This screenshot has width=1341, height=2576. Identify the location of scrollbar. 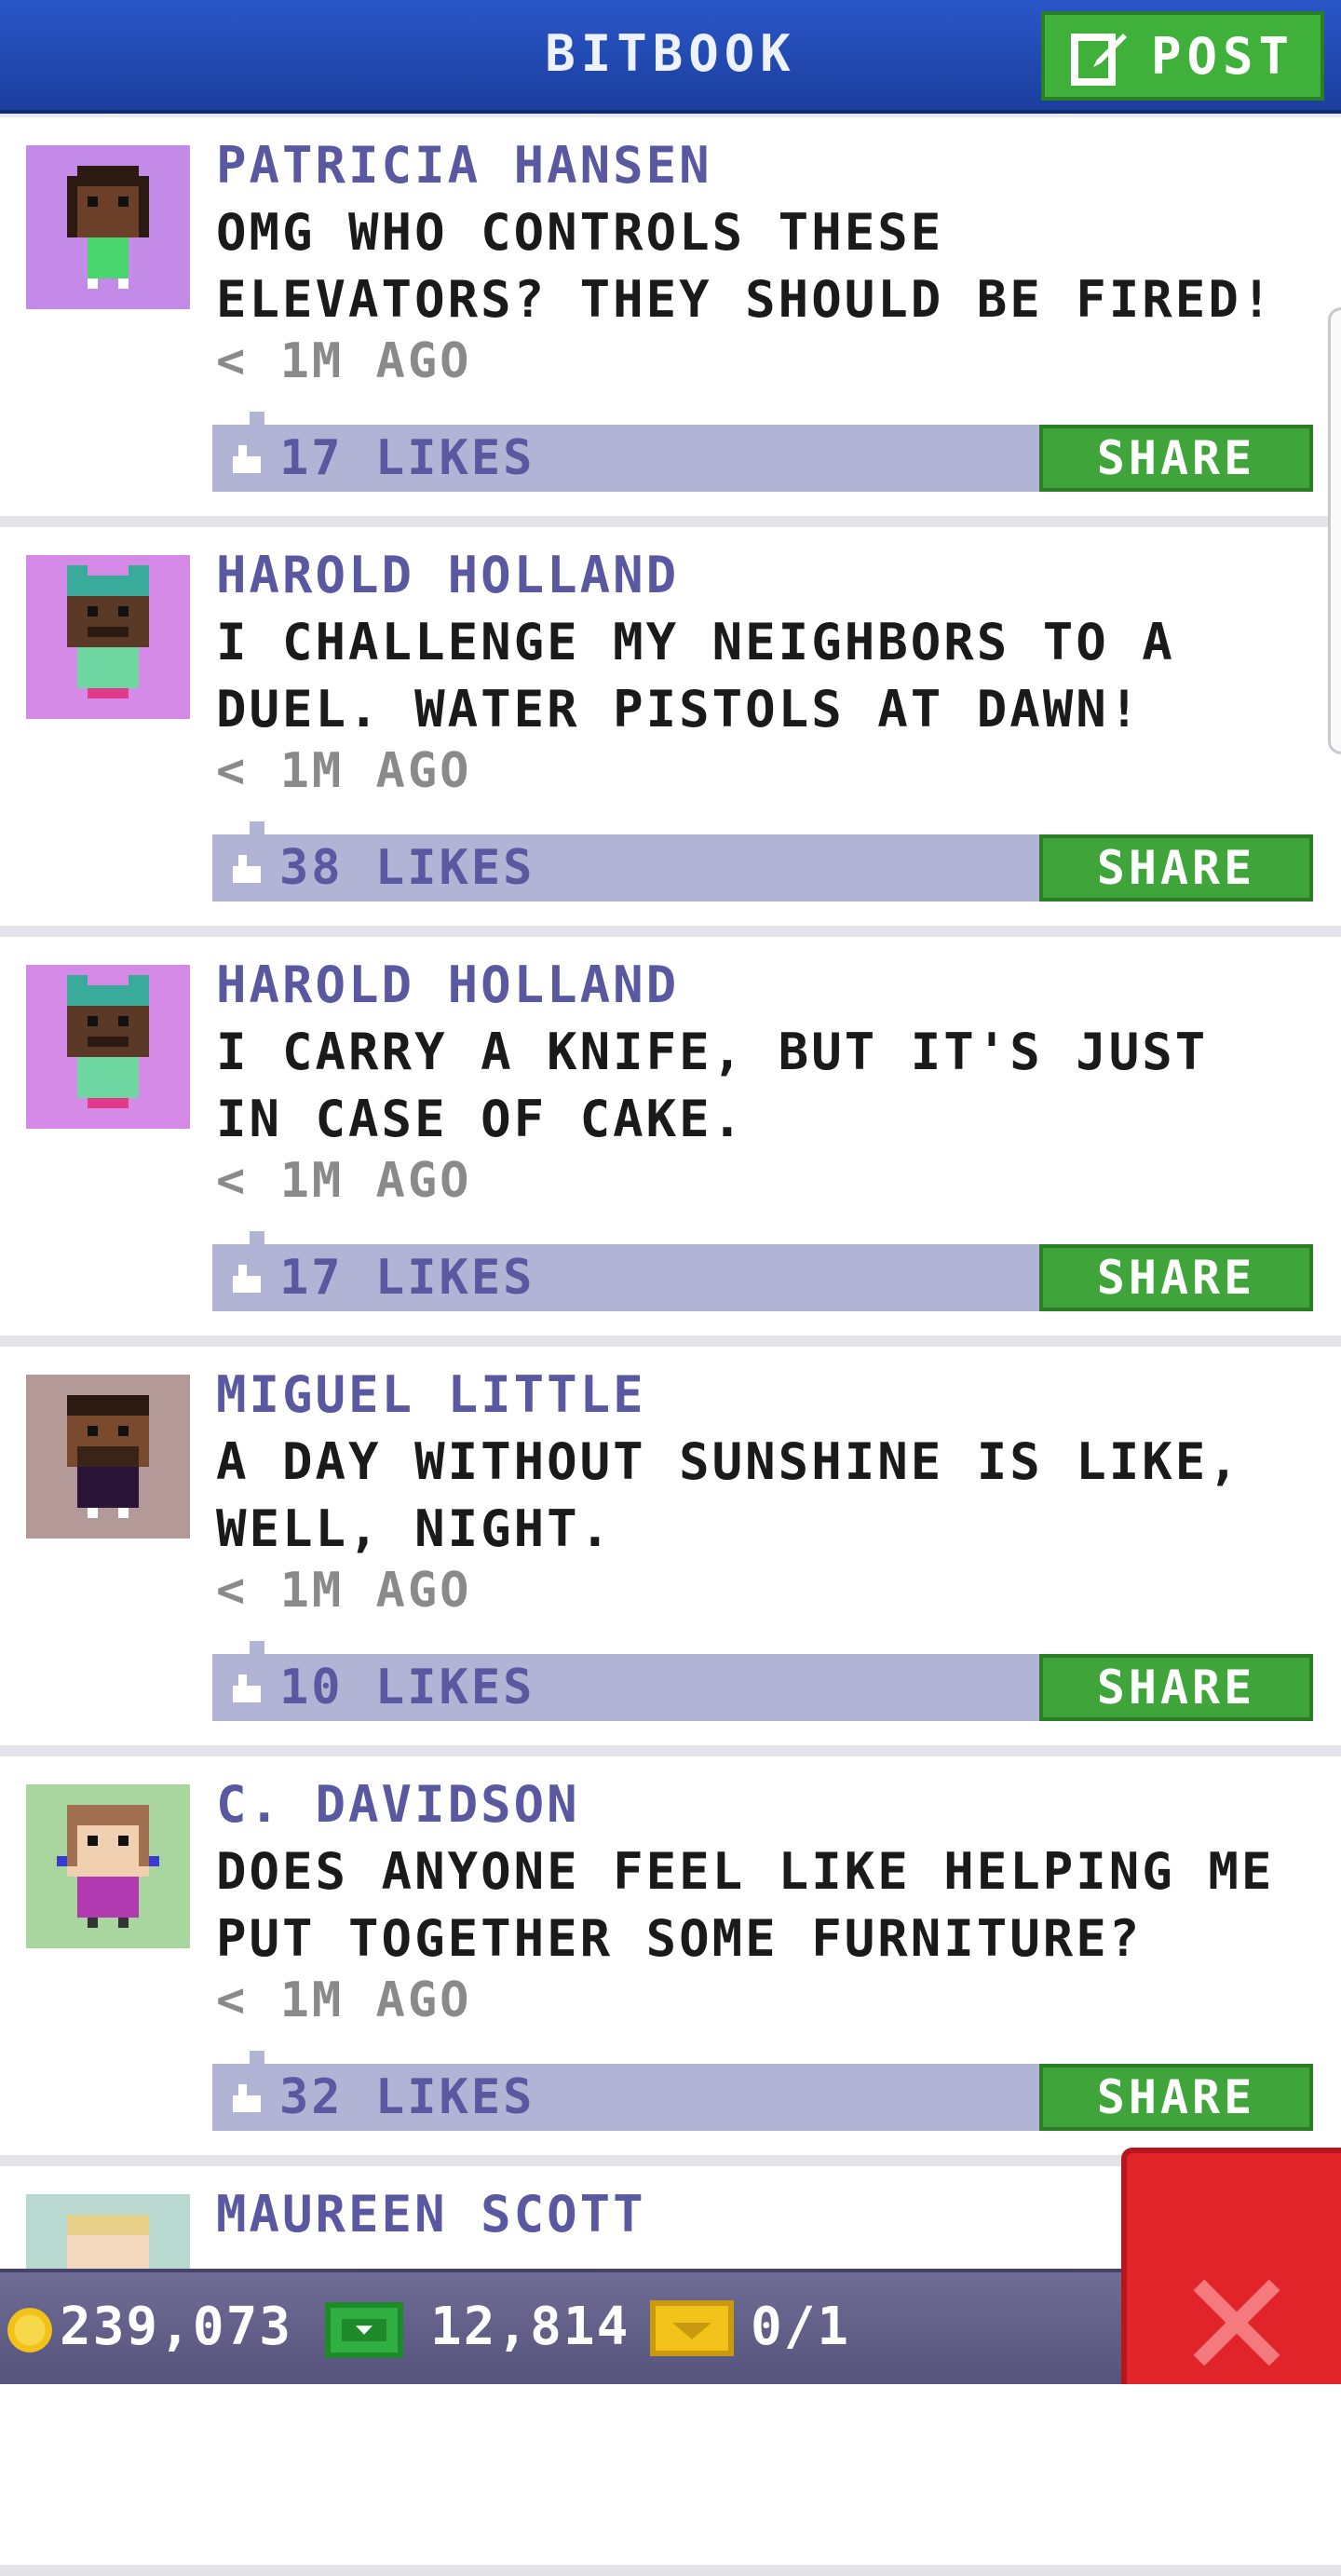
(1334, 530).